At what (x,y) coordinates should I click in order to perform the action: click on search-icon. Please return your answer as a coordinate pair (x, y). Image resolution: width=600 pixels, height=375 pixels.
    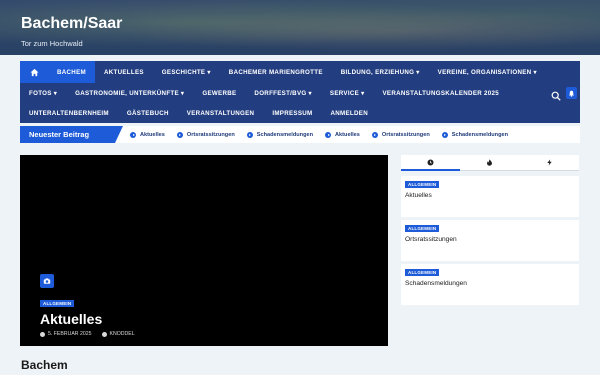
    Looking at the image, I should click on (556, 96).